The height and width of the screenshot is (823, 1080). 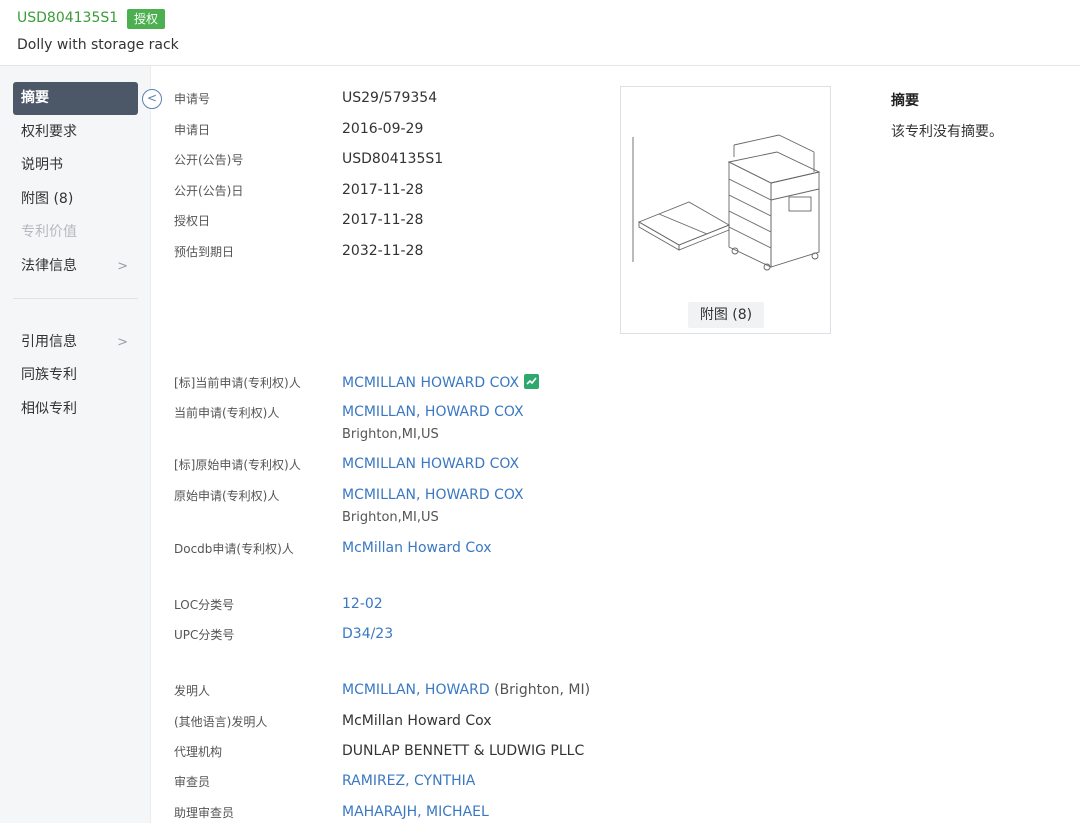 What do you see at coordinates (49, 232) in the screenshot?
I see `sidebar-item-label: 专利价值` at bounding box center [49, 232].